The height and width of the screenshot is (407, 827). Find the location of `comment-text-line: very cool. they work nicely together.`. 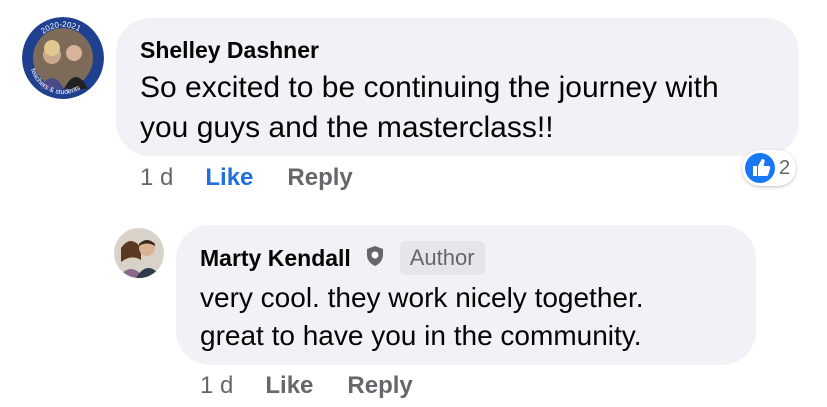

comment-text-line: very cool. they work nicely together. is located at coordinates (422, 297).